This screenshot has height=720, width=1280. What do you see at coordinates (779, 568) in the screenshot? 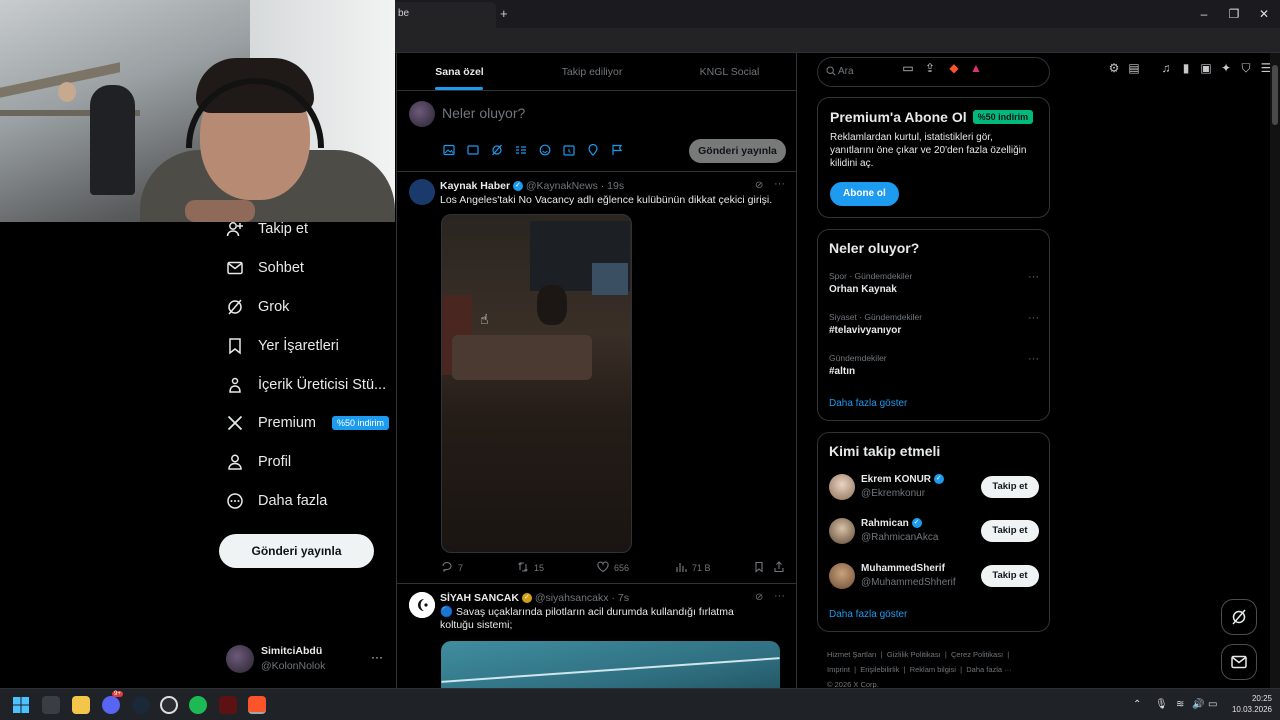
I see `share-button` at bounding box center [779, 568].